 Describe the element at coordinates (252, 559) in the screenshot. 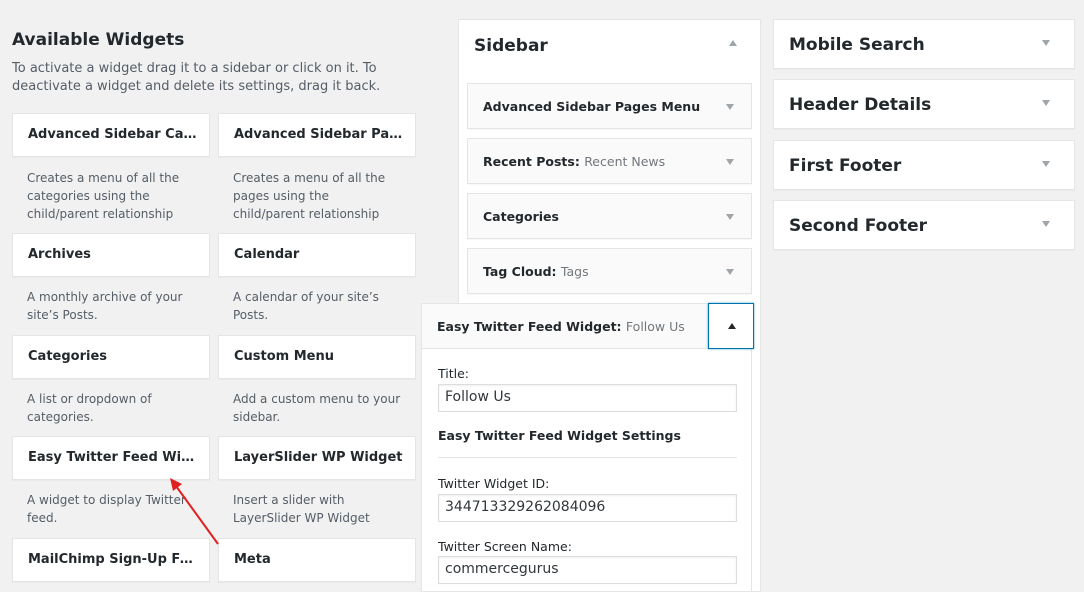

I see `widget-name: Meta` at that location.